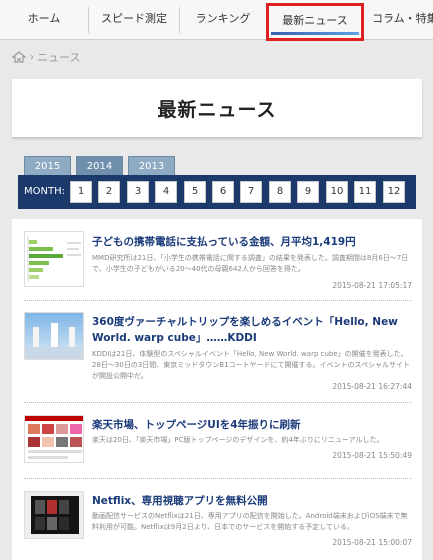  I want to click on month-button-10: 10, so click(337, 192).